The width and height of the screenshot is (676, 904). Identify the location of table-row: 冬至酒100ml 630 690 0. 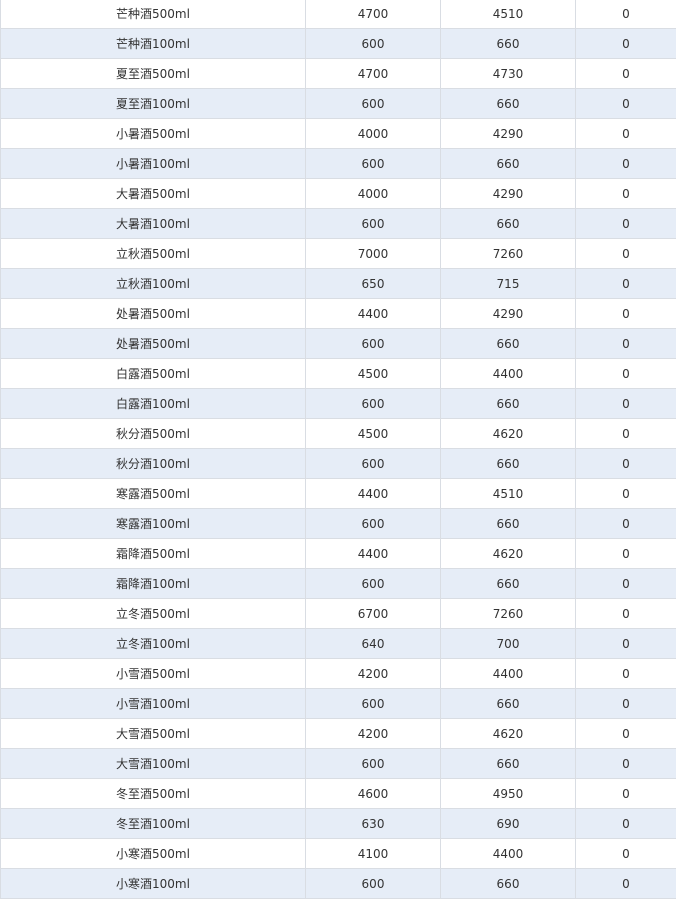
(338, 823).